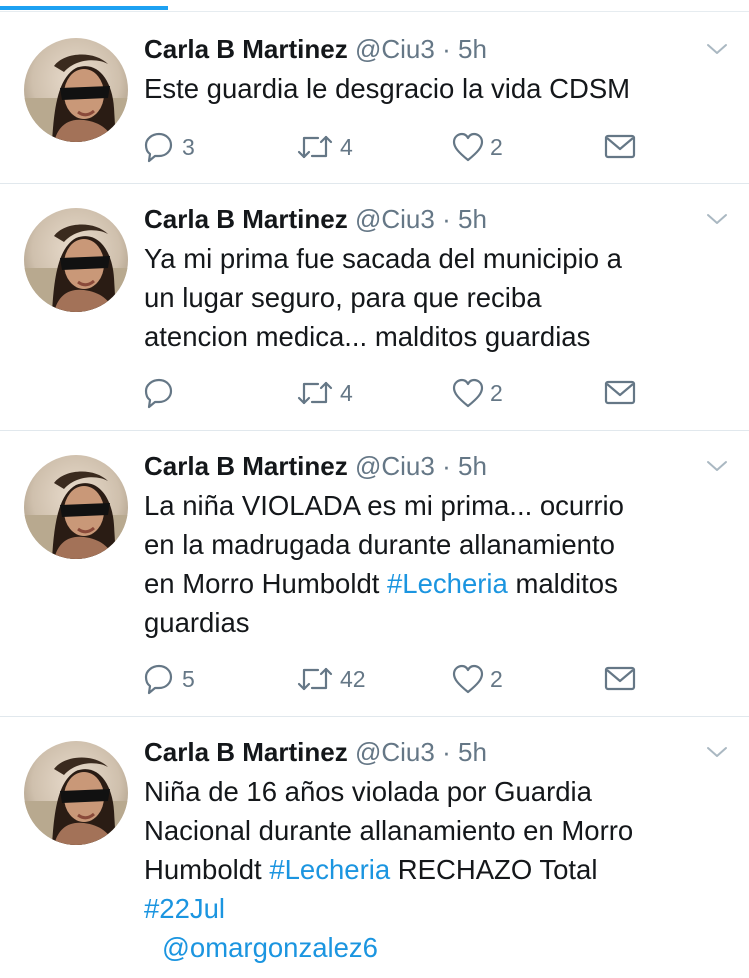 Image resolution: width=749 pixels, height=978 pixels. What do you see at coordinates (84, 8) in the screenshot?
I see `active-tab-indicator` at bounding box center [84, 8].